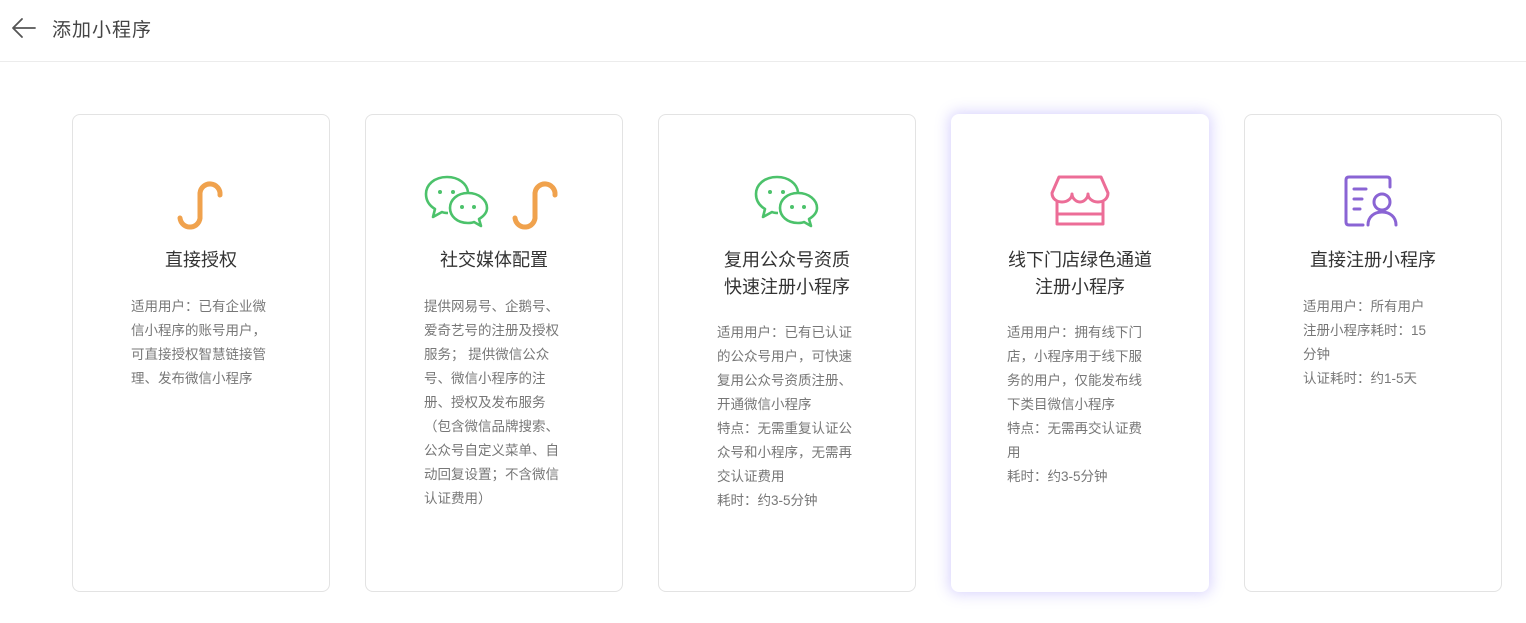 Image resolution: width=1526 pixels, height=623 pixels. What do you see at coordinates (763, 31) in the screenshot?
I see `page-header: 添加小程序` at bounding box center [763, 31].